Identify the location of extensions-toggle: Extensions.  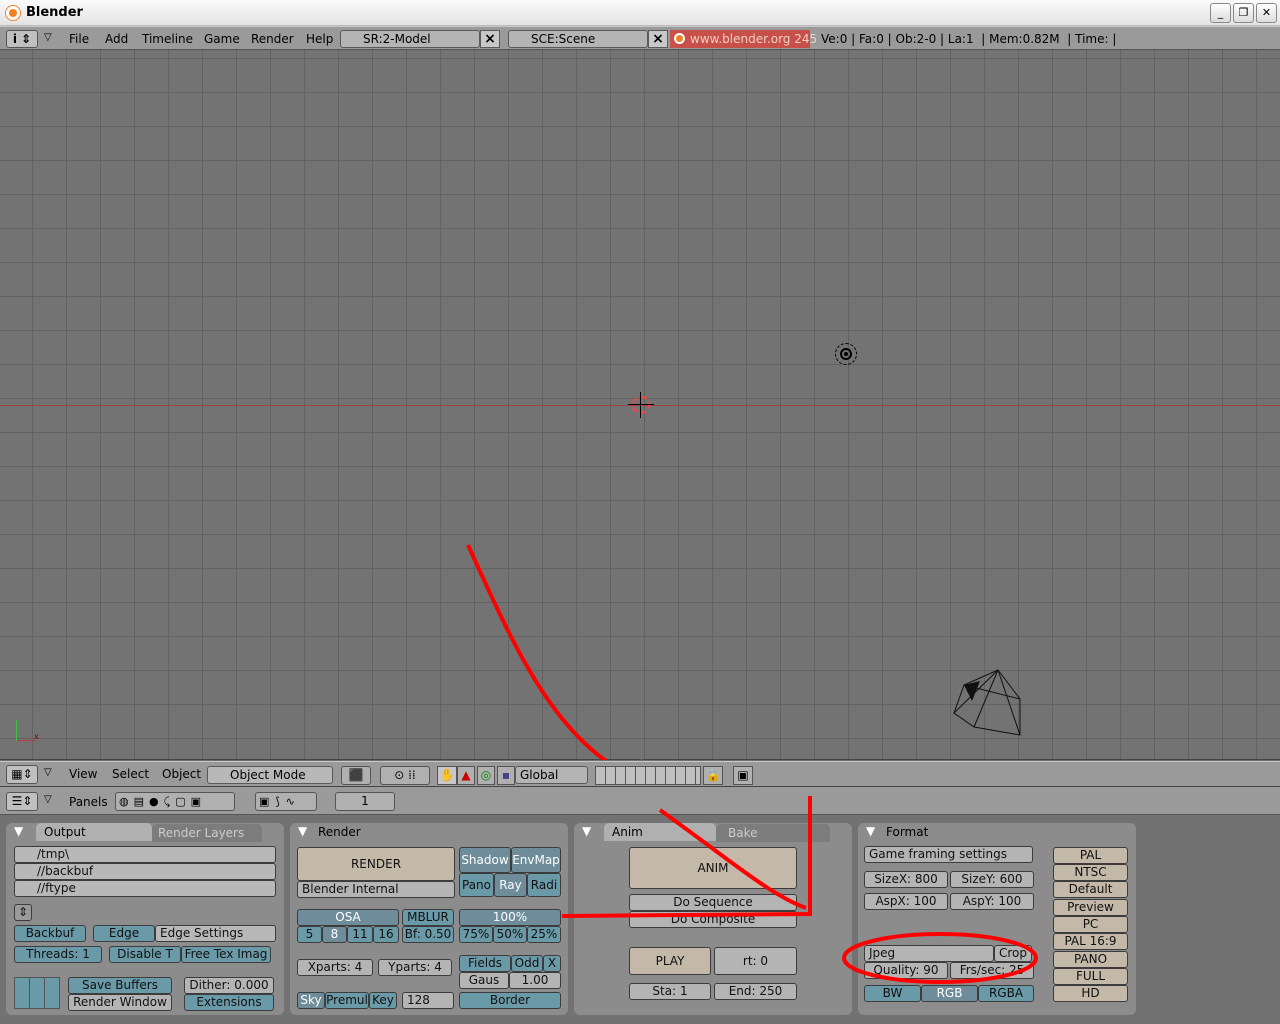
(229, 1002).